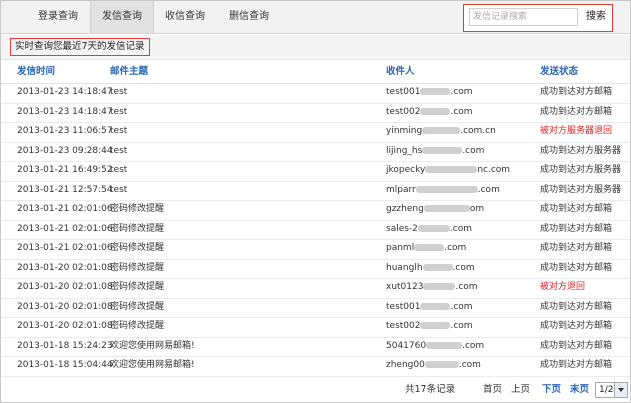  What do you see at coordinates (122, 17) in the screenshot?
I see `tab-sent-query: 发信查询` at bounding box center [122, 17].